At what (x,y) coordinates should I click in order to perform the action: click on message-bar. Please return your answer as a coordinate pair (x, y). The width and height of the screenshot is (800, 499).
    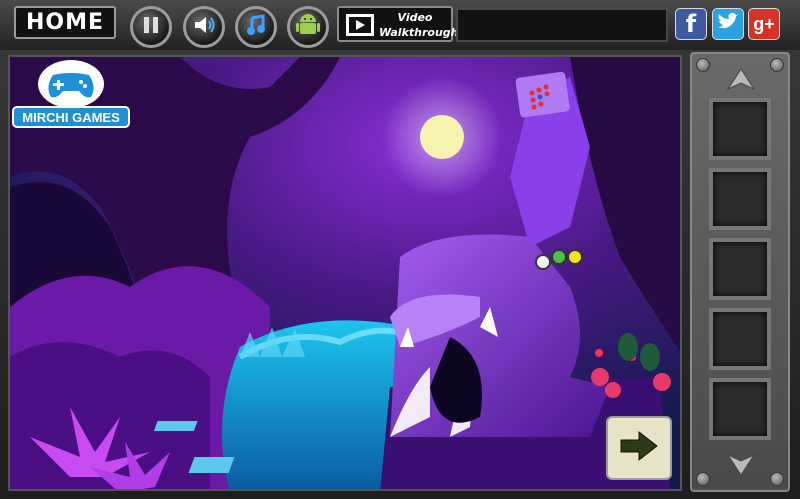
    Looking at the image, I should click on (562, 25).